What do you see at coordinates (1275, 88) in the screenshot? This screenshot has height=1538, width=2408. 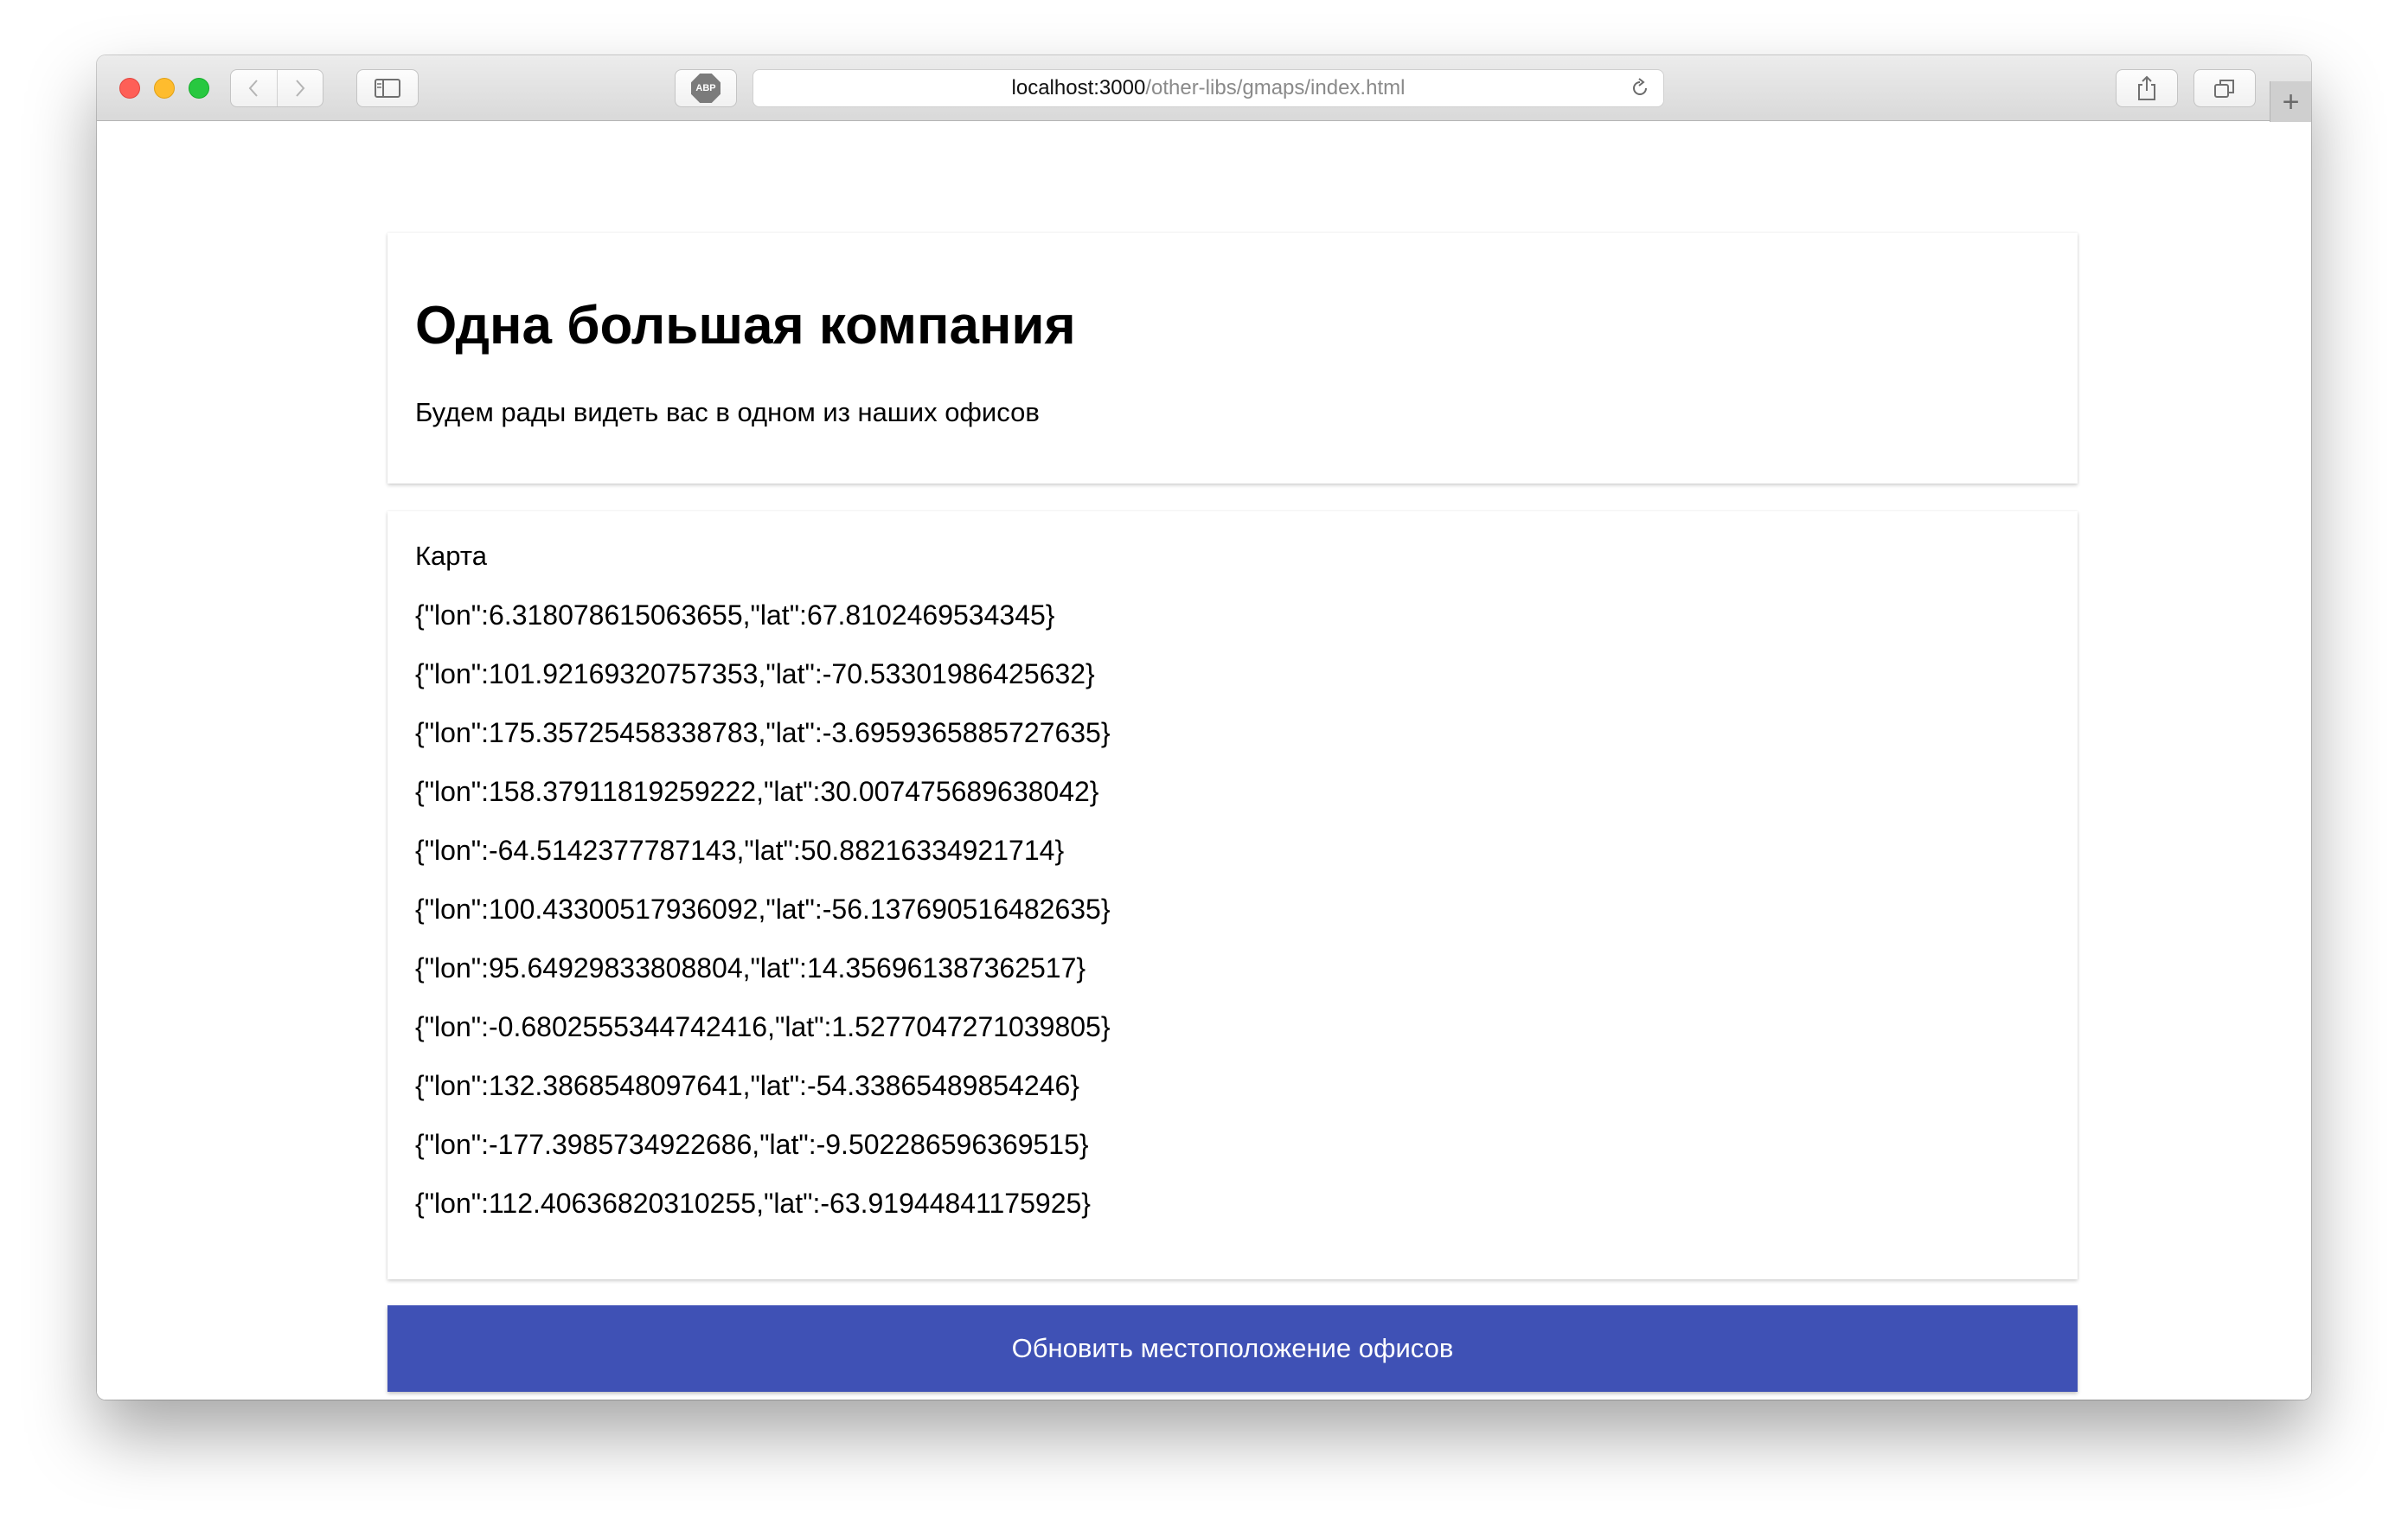 I see `url-path: /other-libs/gmaps/index.html` at bounding box center [1275, 88].